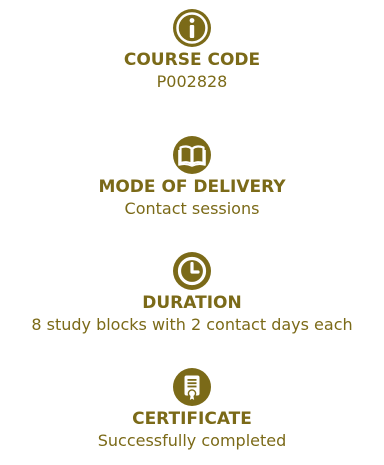 The image size is (384, 465). Describe the element at coordinates (192, 155) in the screenshot. I see `book-icon` at that location.